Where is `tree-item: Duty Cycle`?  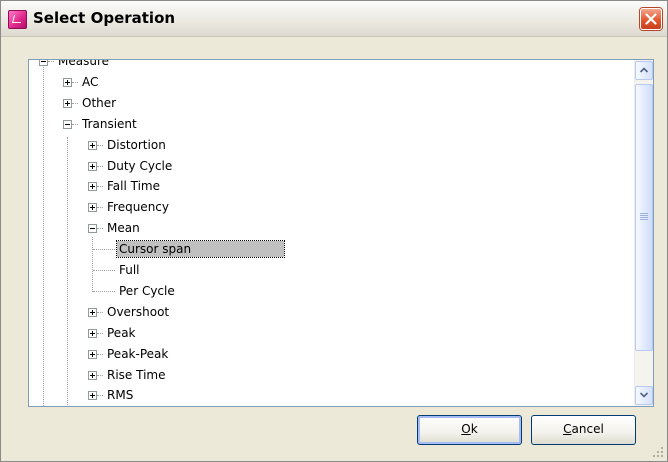 tree-item: Duty Cycle is located at coordinates (329, 166).